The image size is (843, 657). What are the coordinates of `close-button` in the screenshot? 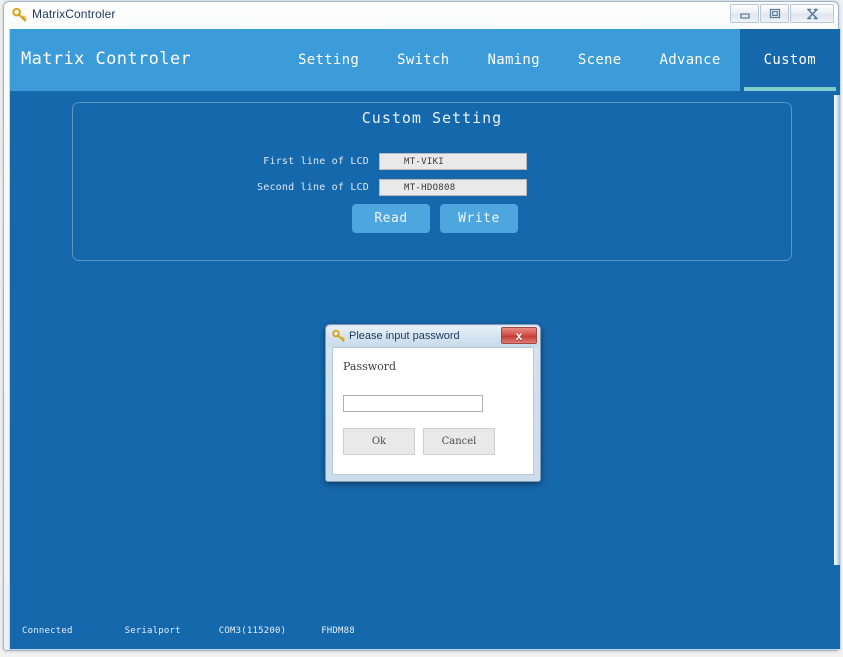 It's located at (812, 13).